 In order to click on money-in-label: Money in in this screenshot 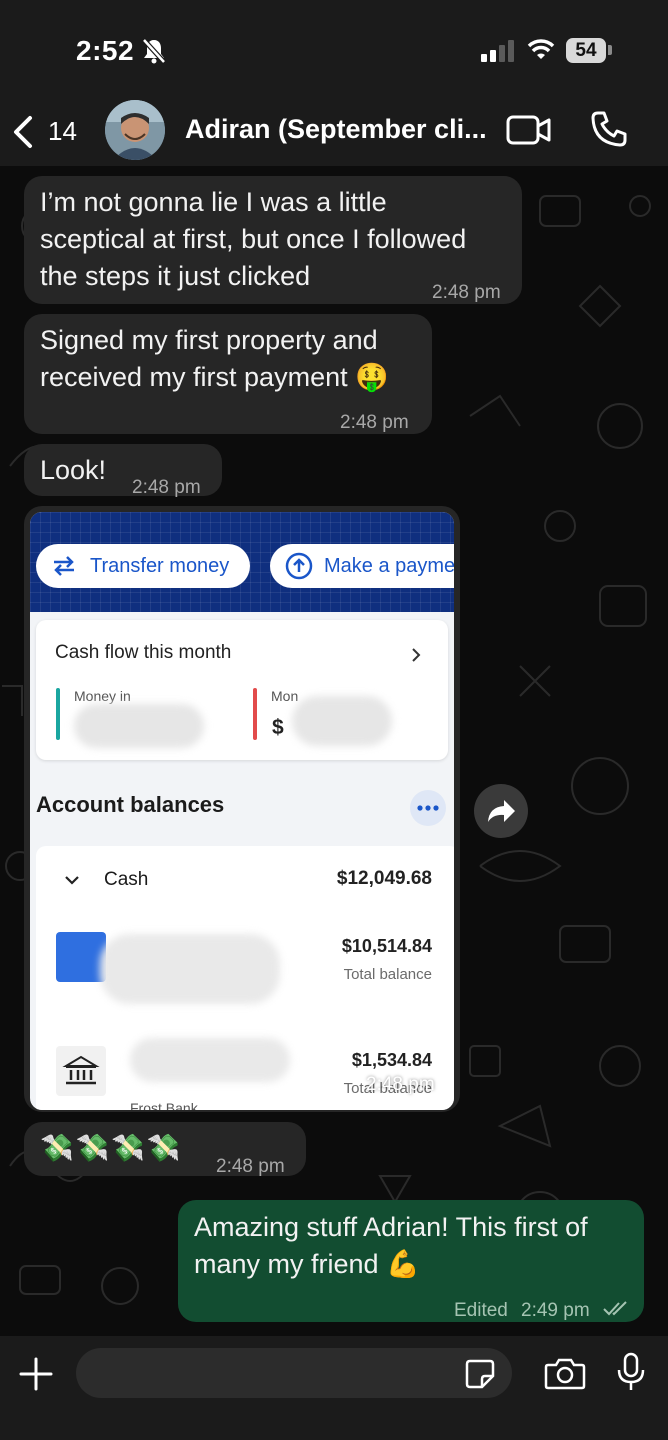, I will do `click(102, 696)`.